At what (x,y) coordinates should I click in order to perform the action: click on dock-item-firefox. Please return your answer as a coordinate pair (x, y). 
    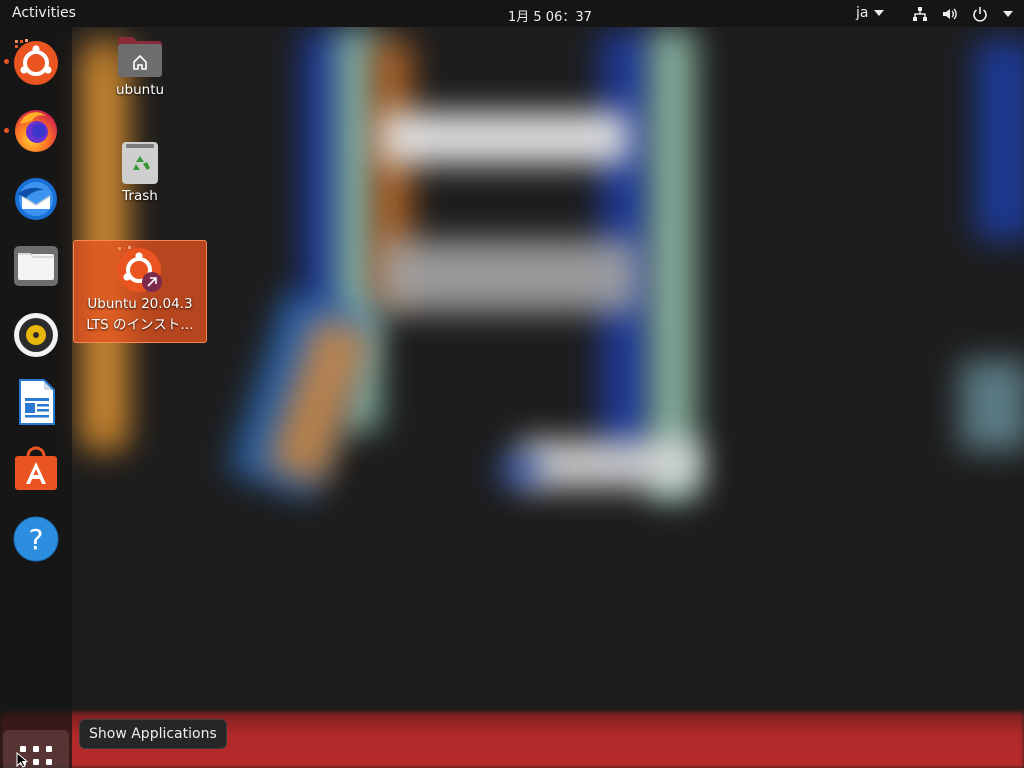
    Looking at the image, I should click on (36, 130).